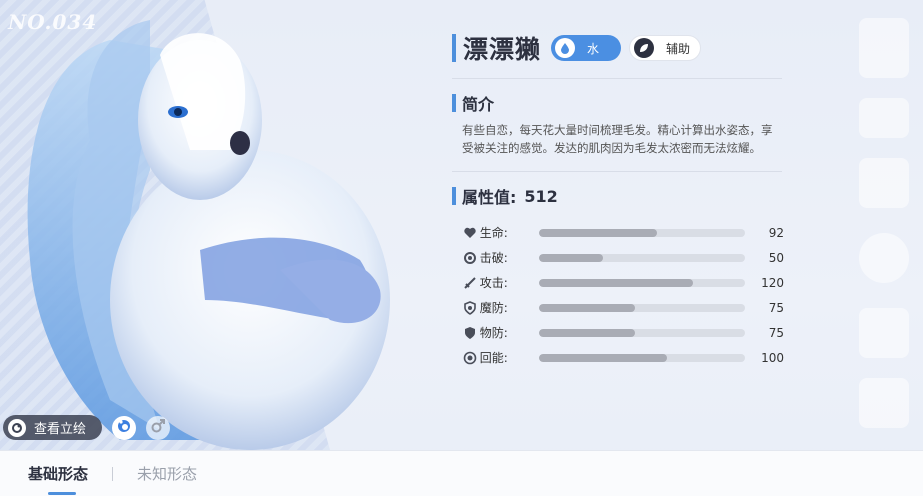 This screenshot has width=923, height=496. Describe the element at coordinates (884, 223) in the screenshot. I see `side-decoration` at that location.